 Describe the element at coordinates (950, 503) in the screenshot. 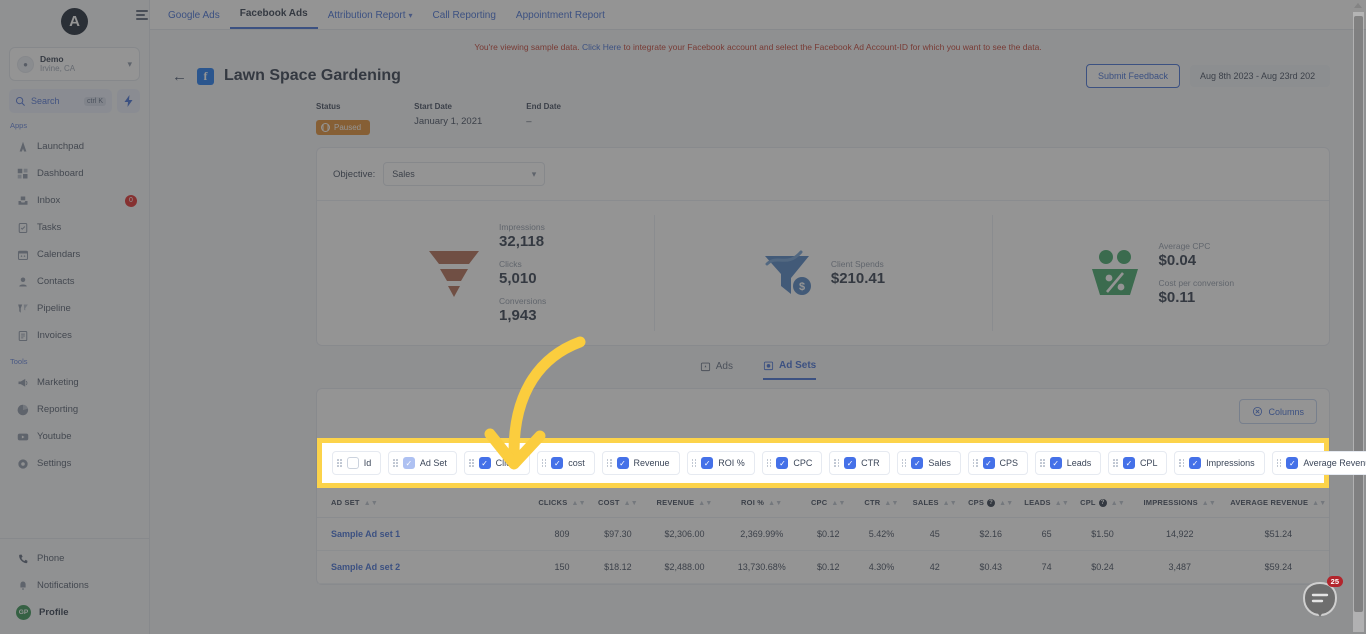

I see `sort-icon-sales: ▲▼` at that location.